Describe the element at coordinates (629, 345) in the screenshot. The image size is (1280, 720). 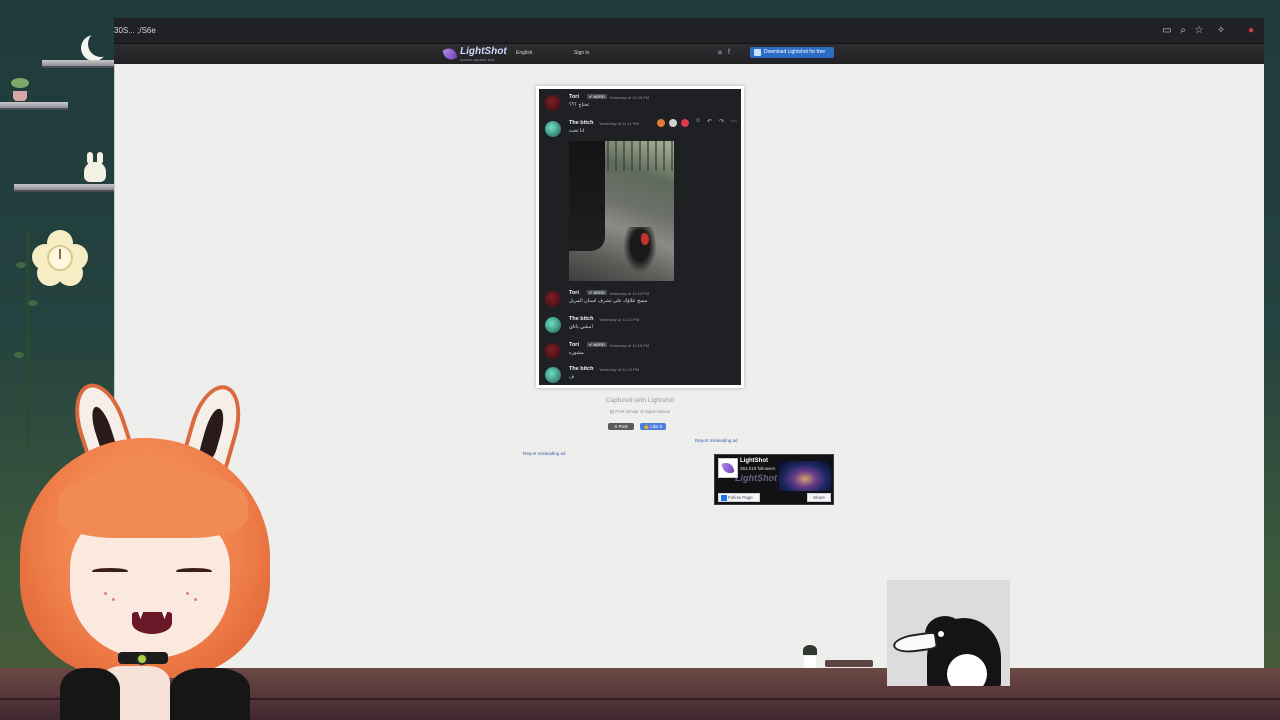
I see `timestamp: Yesterday at 11:15 PM` at that location.